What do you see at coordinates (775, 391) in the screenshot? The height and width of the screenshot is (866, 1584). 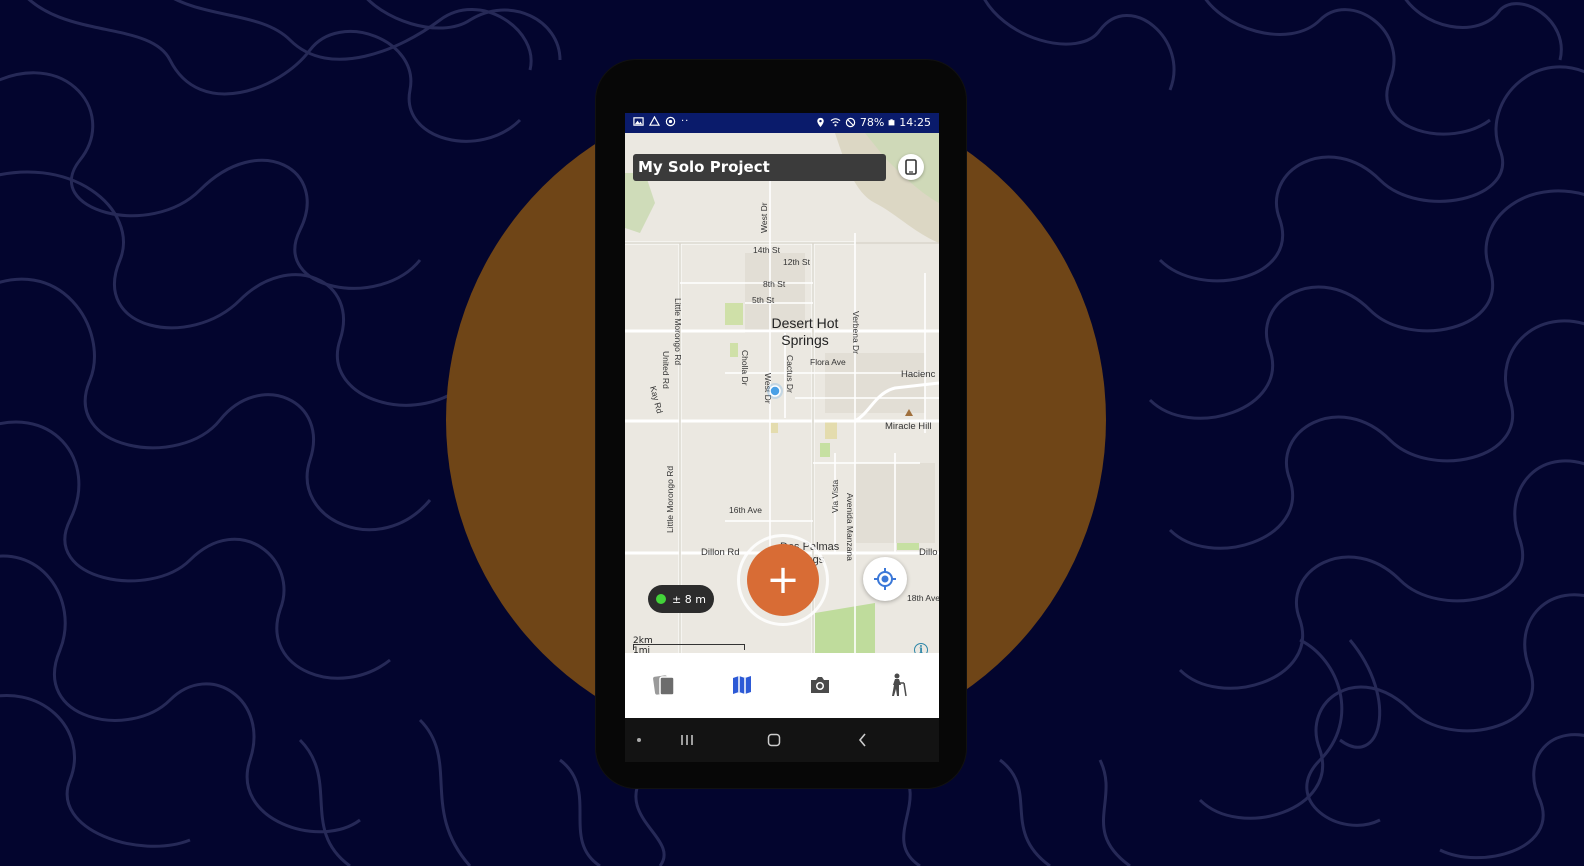 I see `user-location-dot` at bounding box center [775, 391].